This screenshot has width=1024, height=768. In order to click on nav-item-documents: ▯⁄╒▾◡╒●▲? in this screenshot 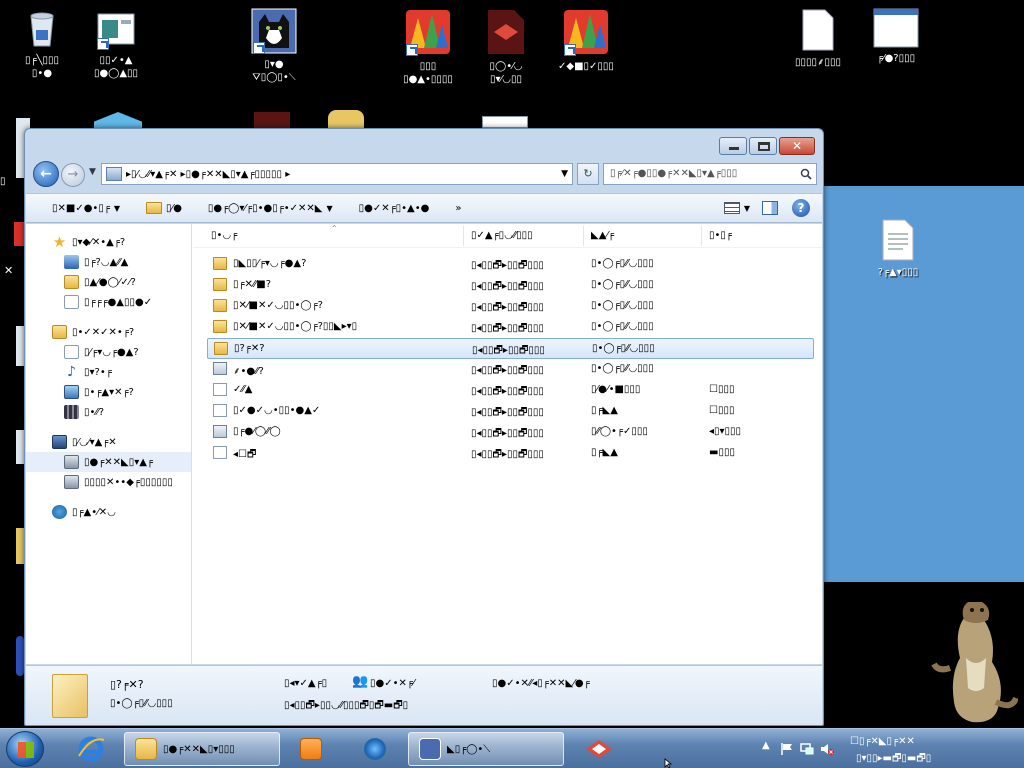, I will do `click(108, 352)`.